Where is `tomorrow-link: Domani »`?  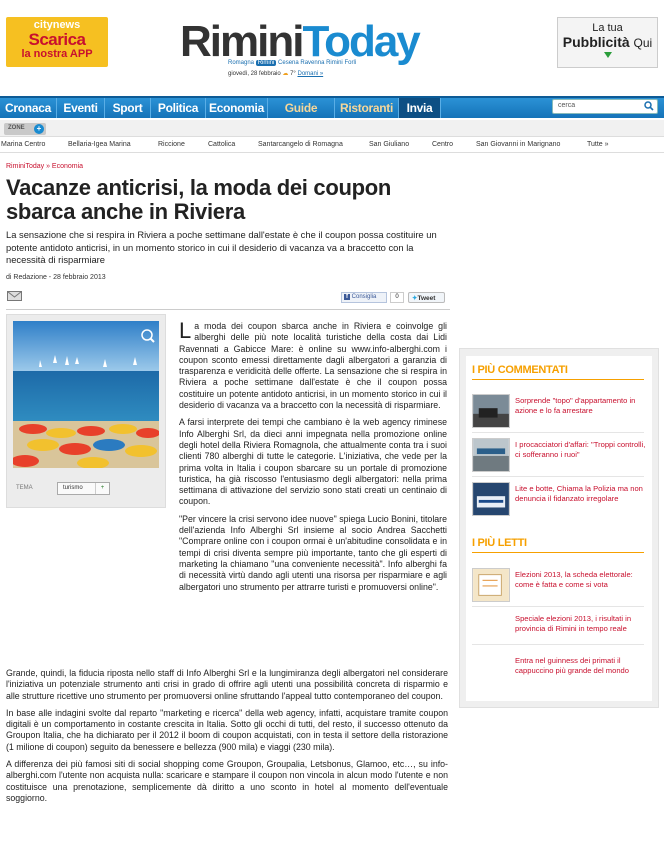 tomorrow-link: Domani » is located at coordinates (310, 74).